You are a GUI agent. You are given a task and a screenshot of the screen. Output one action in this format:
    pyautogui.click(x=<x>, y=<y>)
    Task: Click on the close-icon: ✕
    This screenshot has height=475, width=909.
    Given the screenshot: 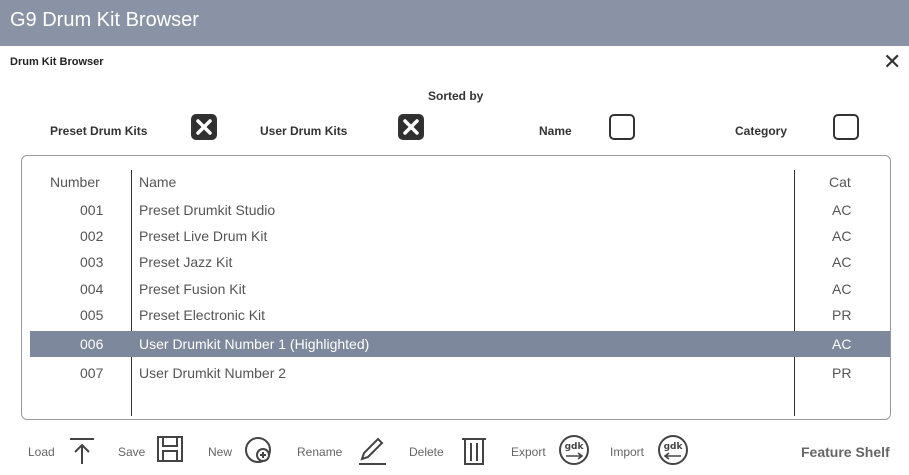 What is the action you would take?
    pyautogui.click(x=892, y=63)
    